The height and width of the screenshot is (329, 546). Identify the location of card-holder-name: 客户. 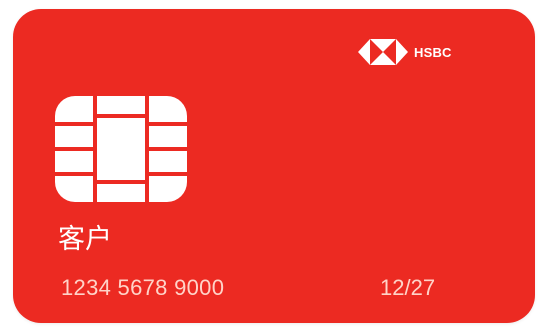
(85, 239).